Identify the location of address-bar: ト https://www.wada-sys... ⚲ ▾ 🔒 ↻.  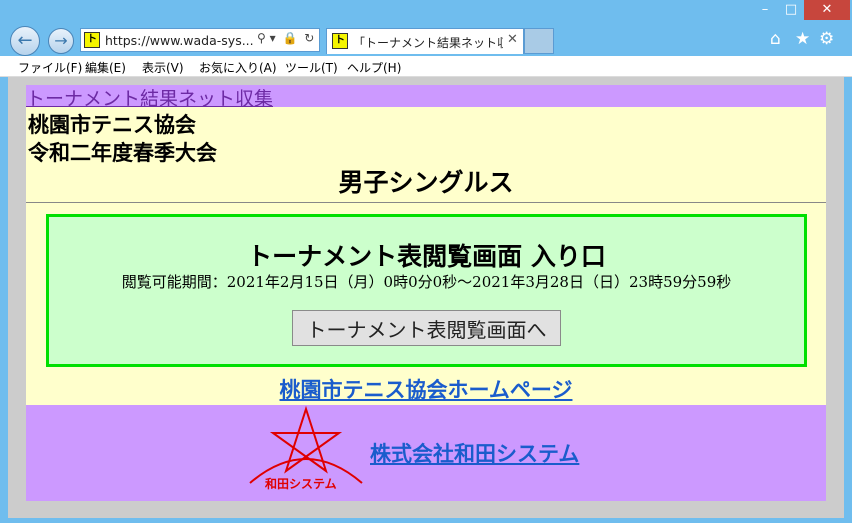
(200, 40).